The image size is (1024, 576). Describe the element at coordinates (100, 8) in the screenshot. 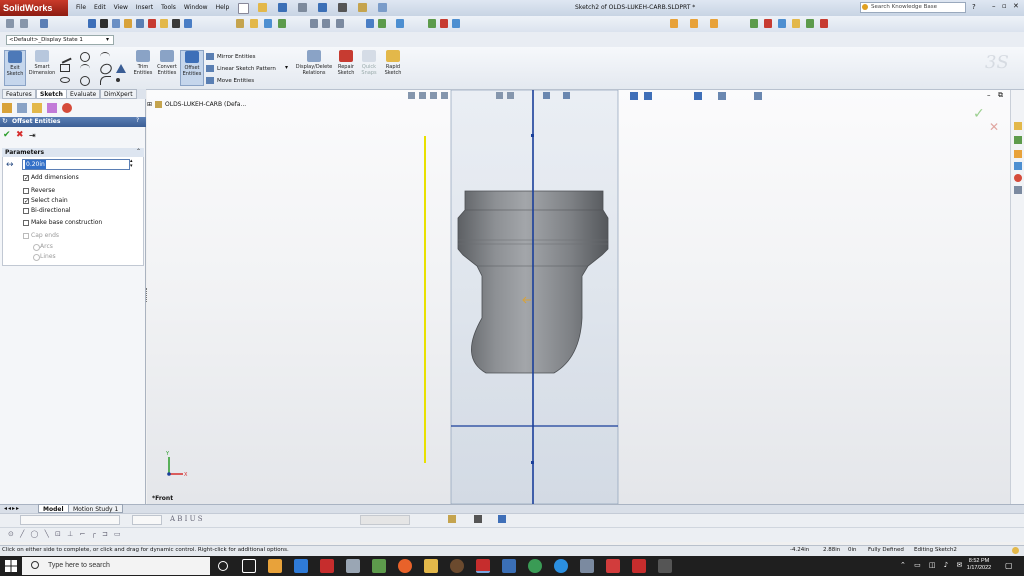

I see `menu-edit: Edit` at that location.